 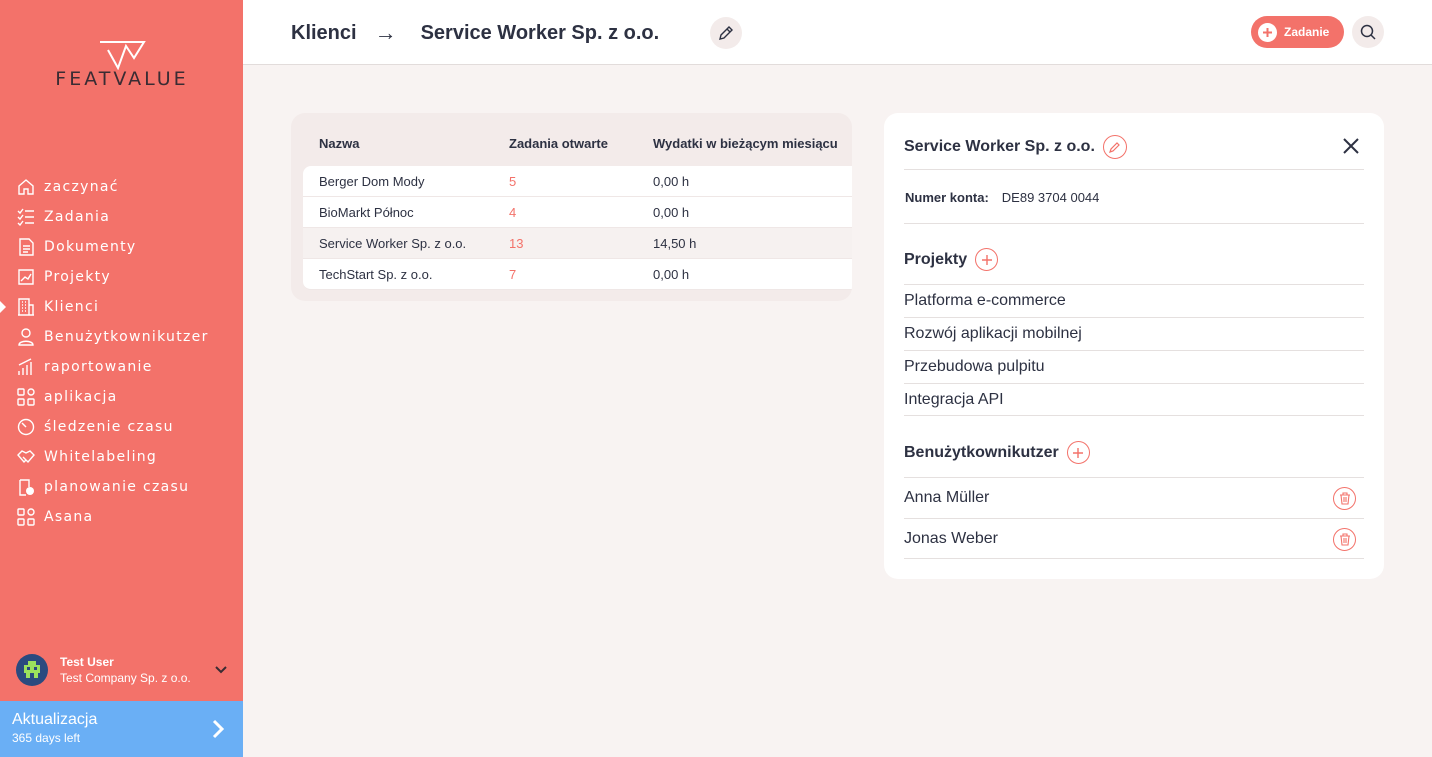 What do you see at coordinates (1134, 399) in the screenshot?
I see `list-item: Integracja API` at bounding box center [1134, 399].